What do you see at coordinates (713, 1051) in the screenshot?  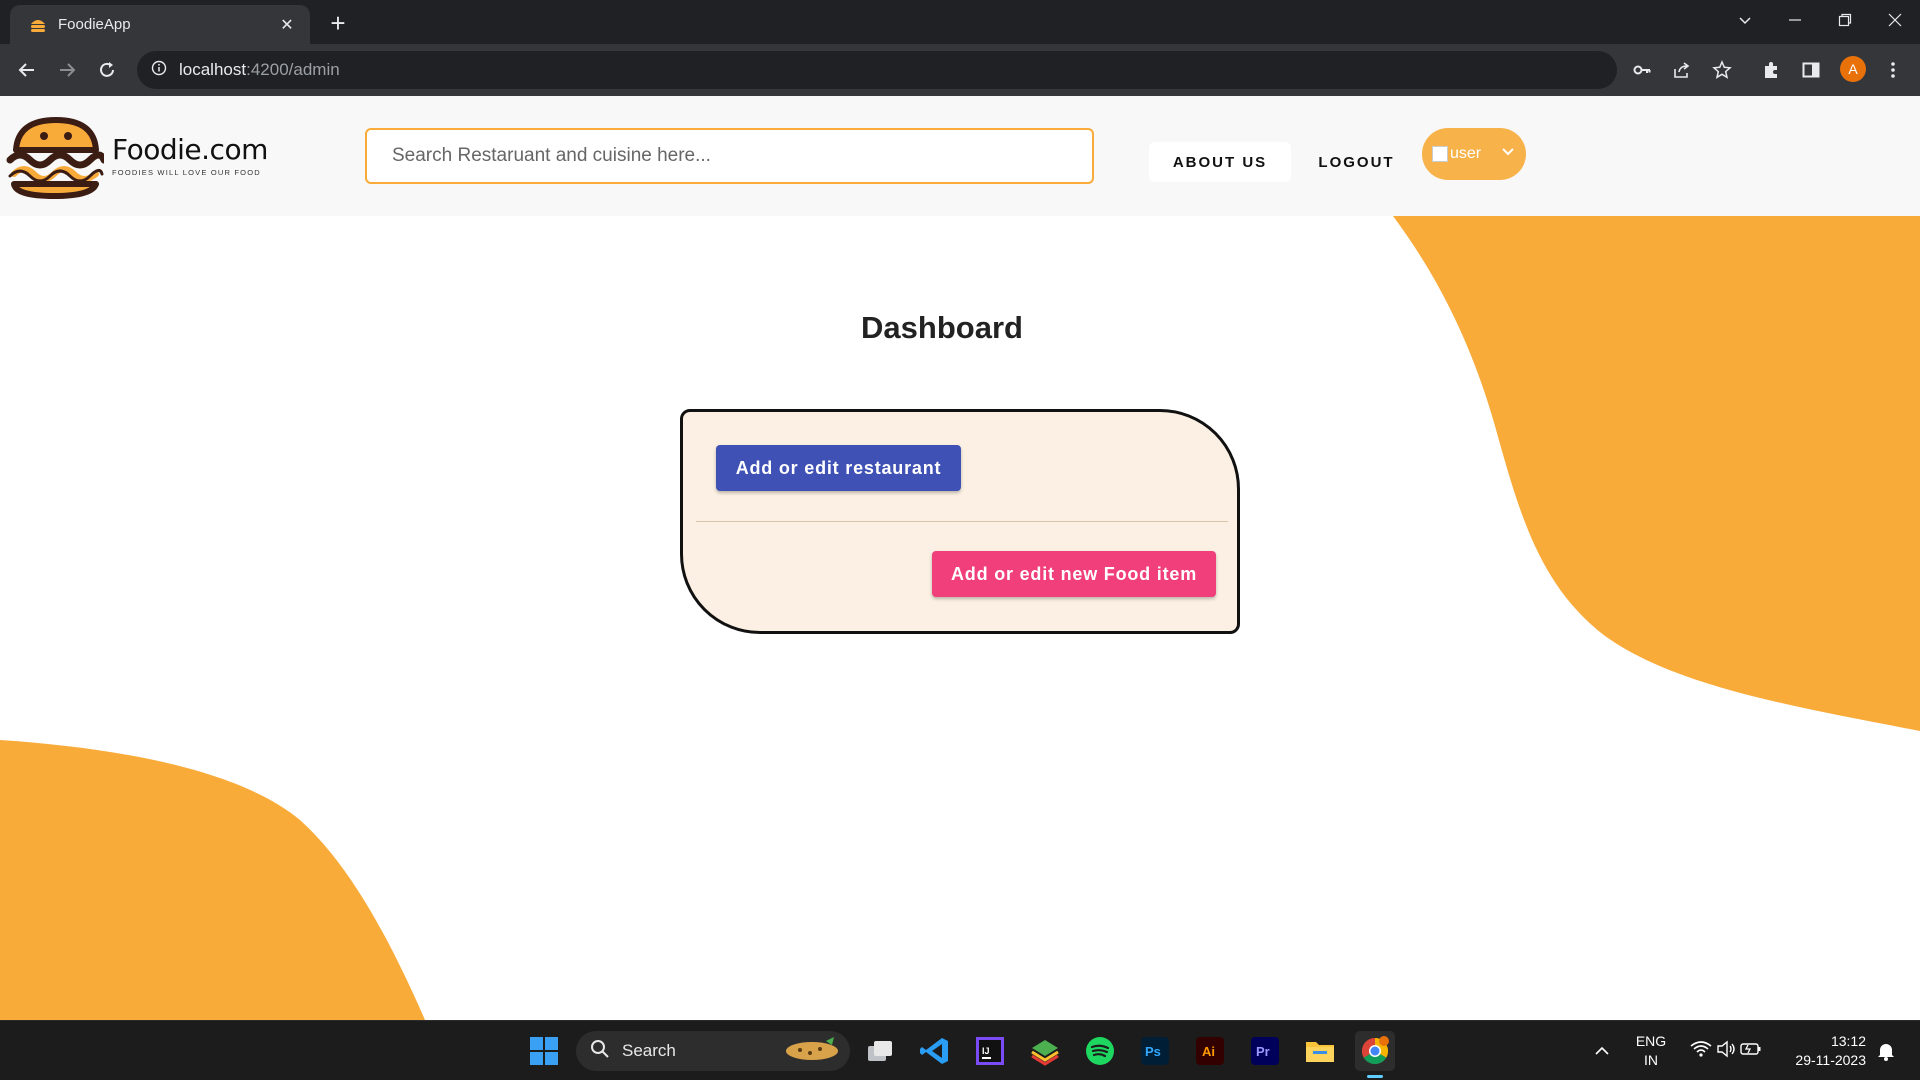 I see `taskbar-search: Search` at bounding box center [713, 1051].